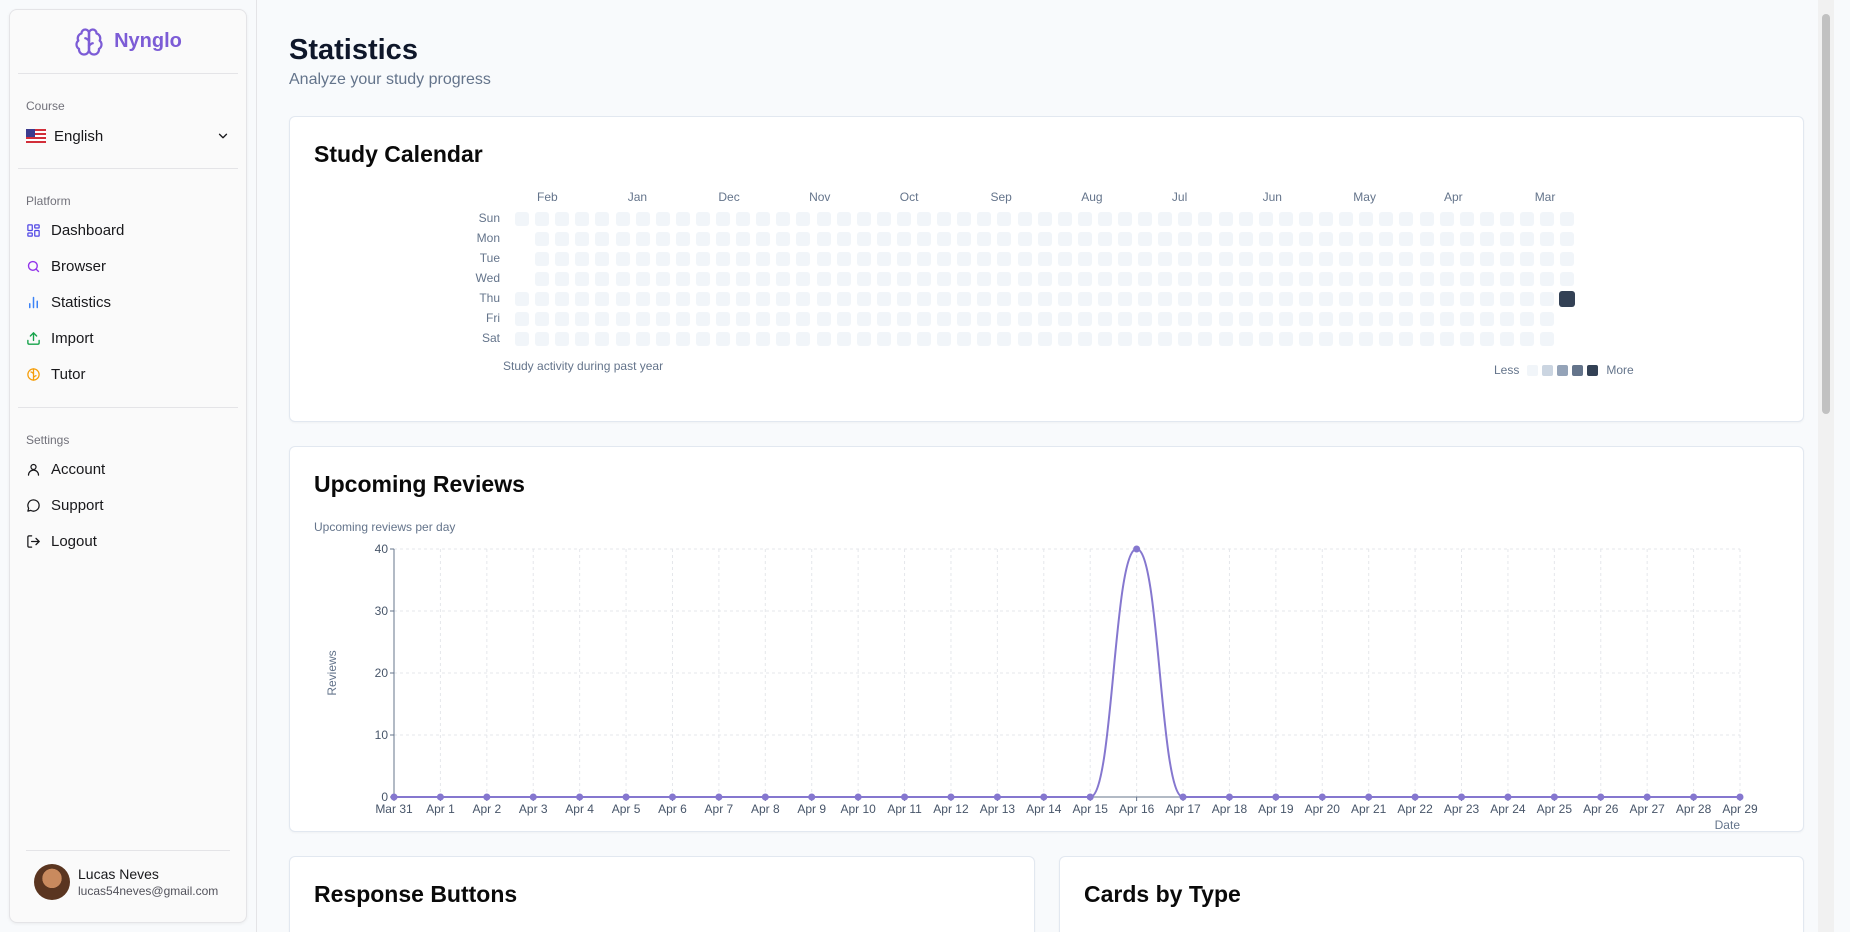  I want to click on nav-item-tutor: Tutor, so click(128, 374).